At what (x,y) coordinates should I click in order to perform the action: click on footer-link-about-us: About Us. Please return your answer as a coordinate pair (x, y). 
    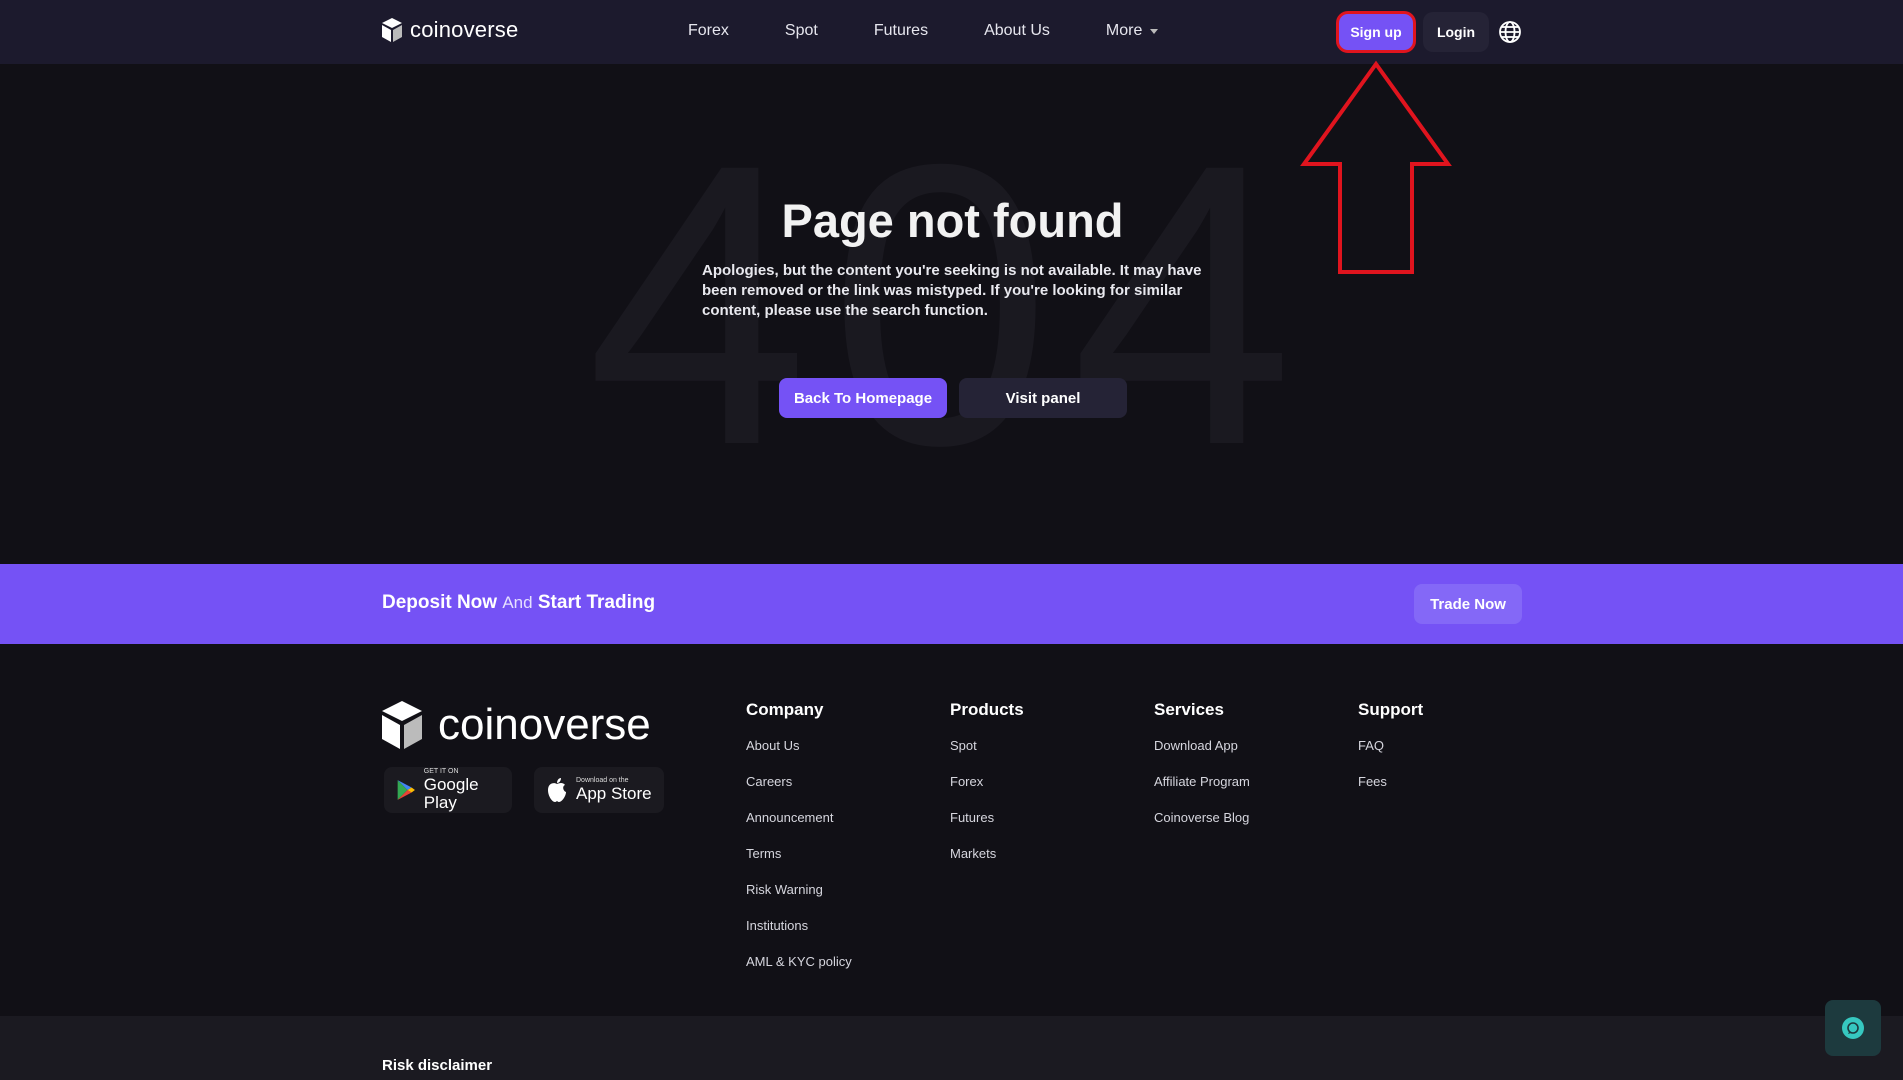
    Looking at the image, I should click on (799, 756).